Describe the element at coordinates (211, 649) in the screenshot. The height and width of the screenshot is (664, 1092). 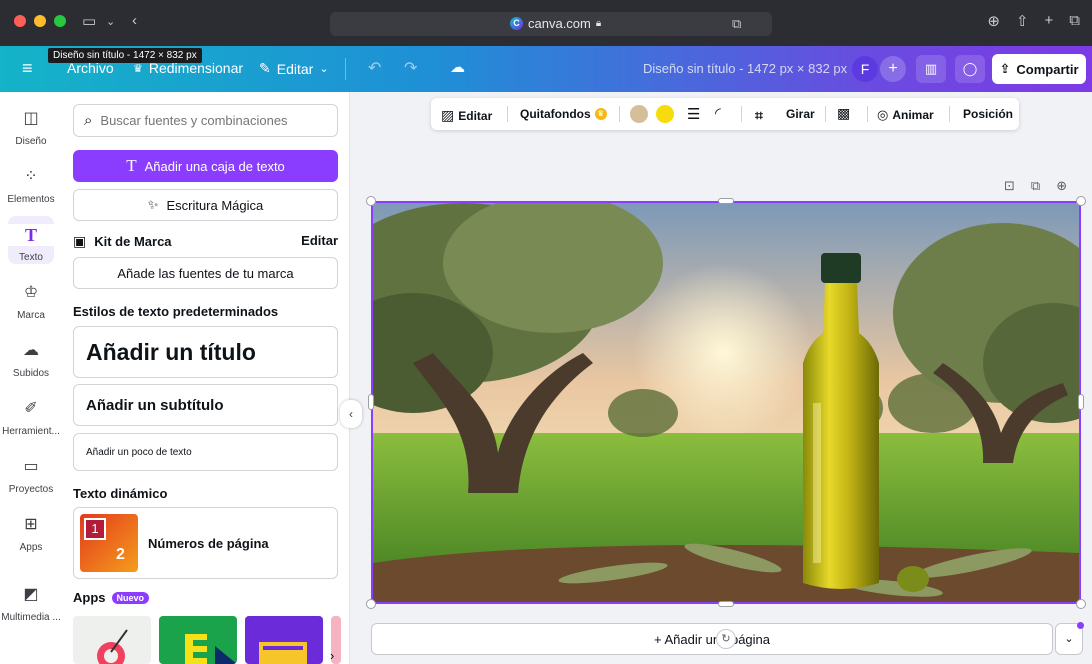
I see `app-logo-icon` at that location.